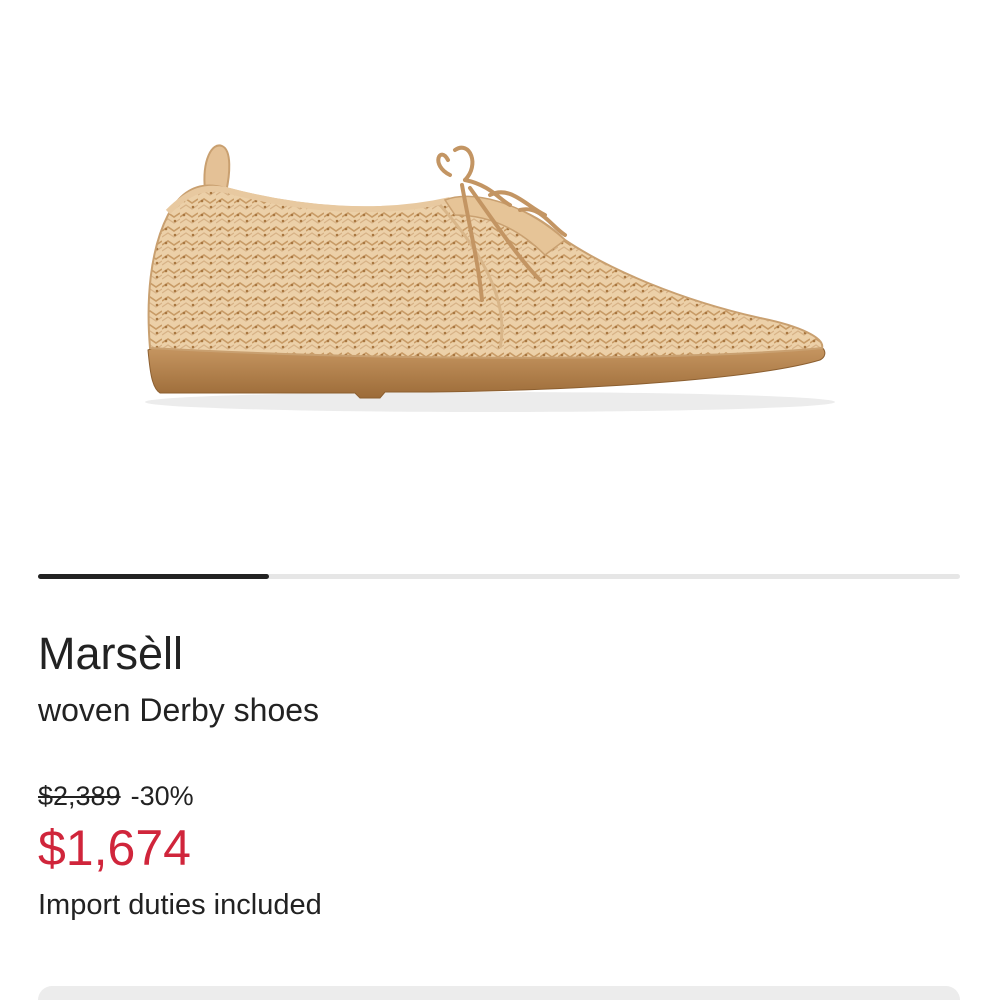 This screenshot has width=1000, height=1000. Describe the element at coordinates (110, 654) in the screenshot. I see `brand-name: Marsèll` at that location.